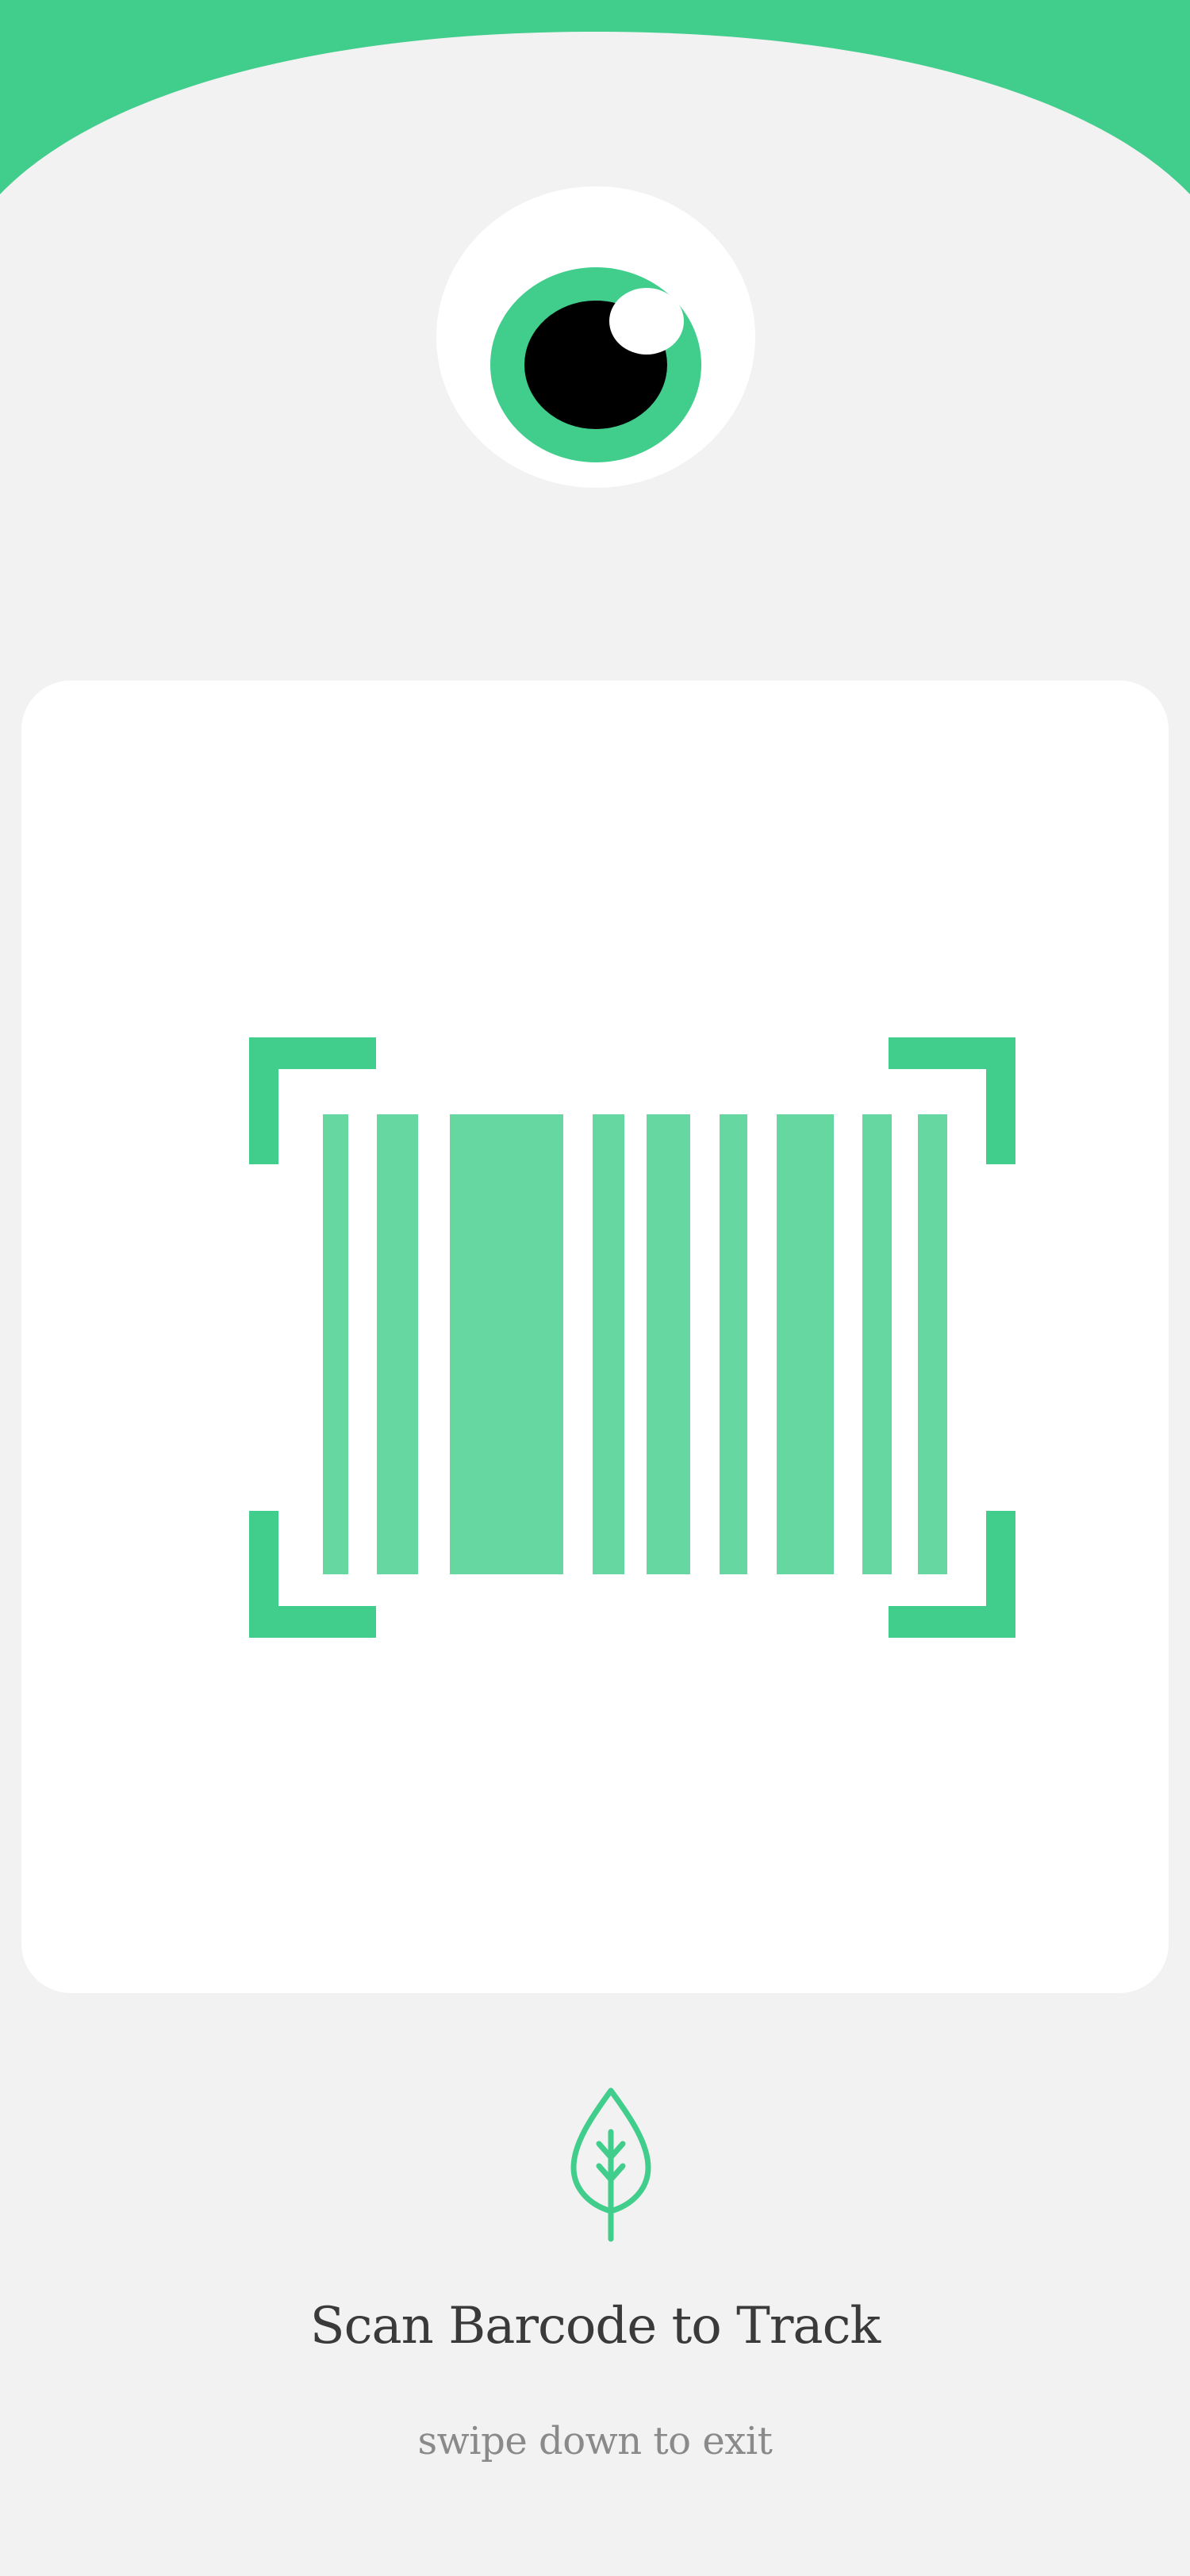 This screenshot has height=2576, width=1190. Describe the element at coordinates (595, 337) in the screenshot. I see `eye-icon` at that location.